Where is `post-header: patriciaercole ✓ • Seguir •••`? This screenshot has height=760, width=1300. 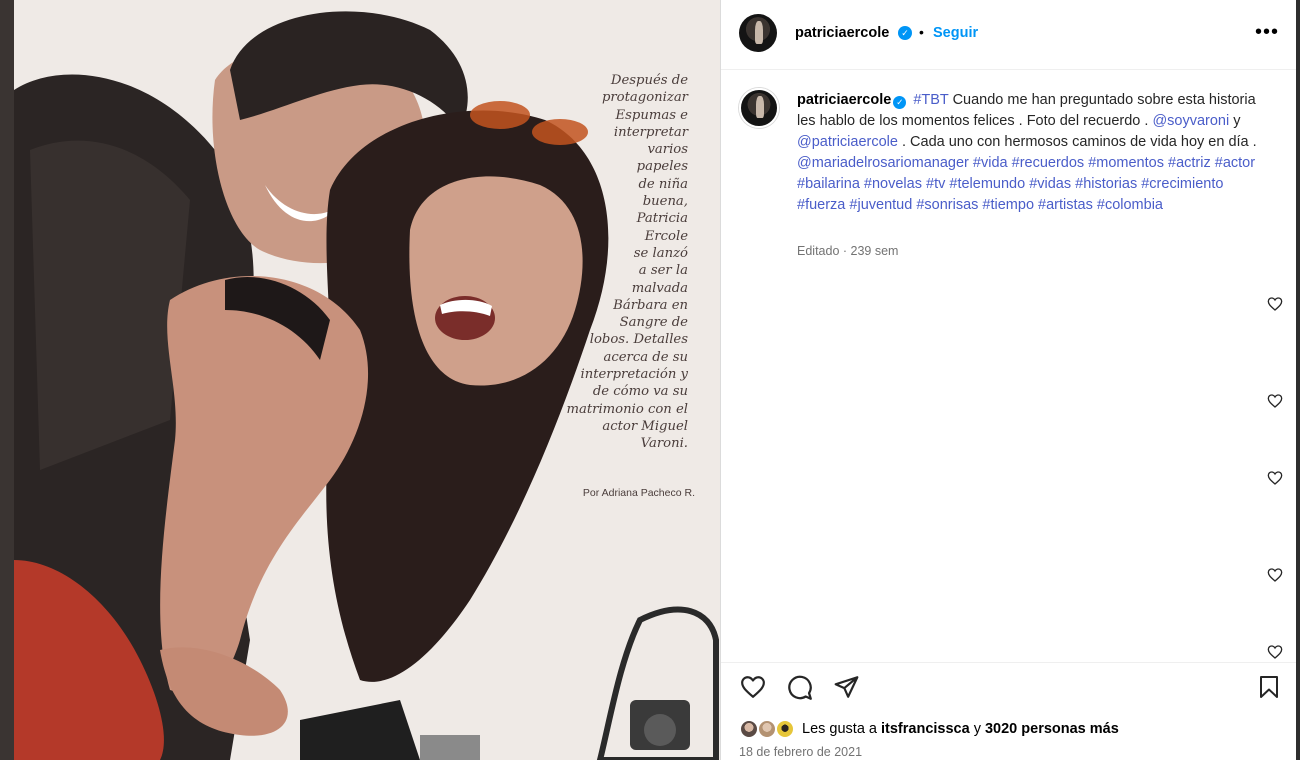
post-header: patriciaercole ✓ • Seguir ••• is located at coordinates (1009, 35).